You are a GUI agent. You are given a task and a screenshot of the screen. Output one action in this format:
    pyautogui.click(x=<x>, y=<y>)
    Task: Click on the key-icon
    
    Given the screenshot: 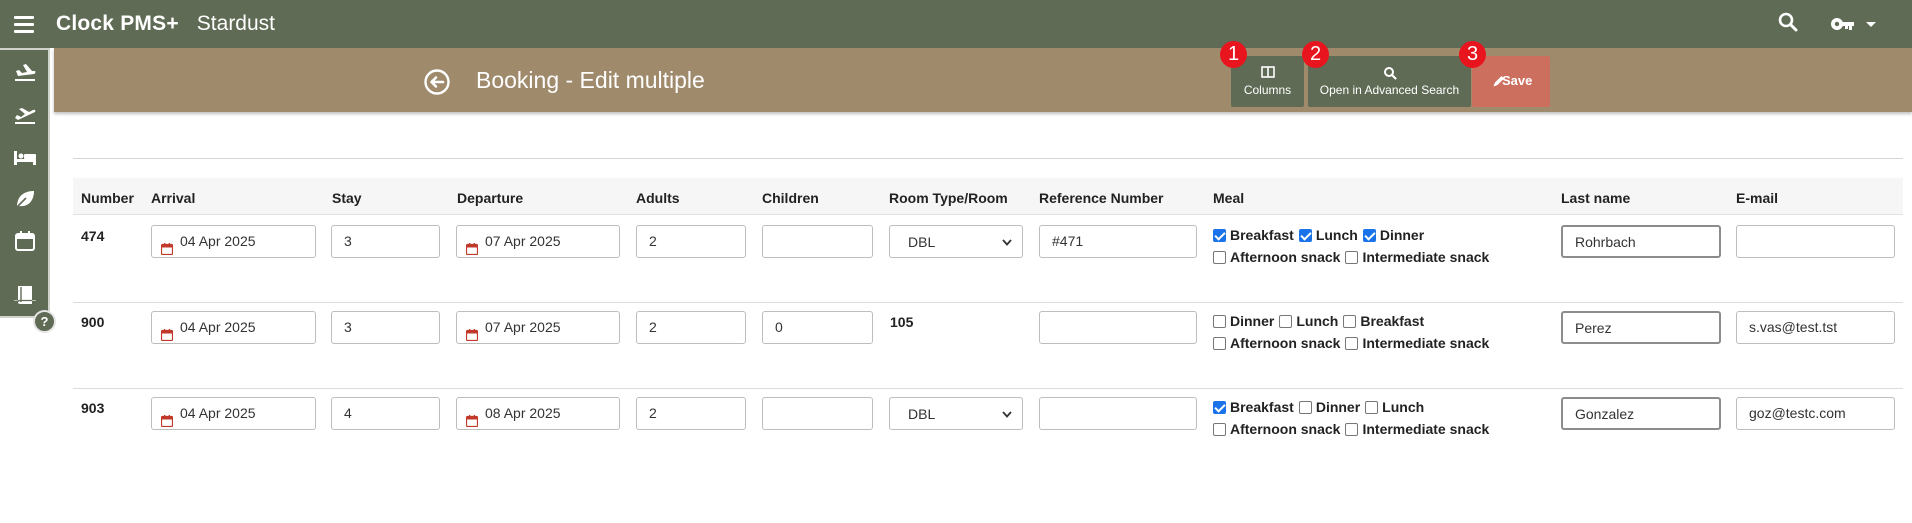 What is the action you would take?
    pyautogui.click(x=1842, y=24)
    